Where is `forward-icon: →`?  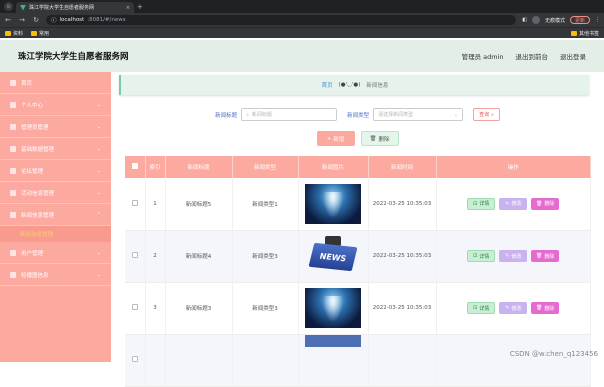 forward-icon: → is located at coordinates (22, 20).